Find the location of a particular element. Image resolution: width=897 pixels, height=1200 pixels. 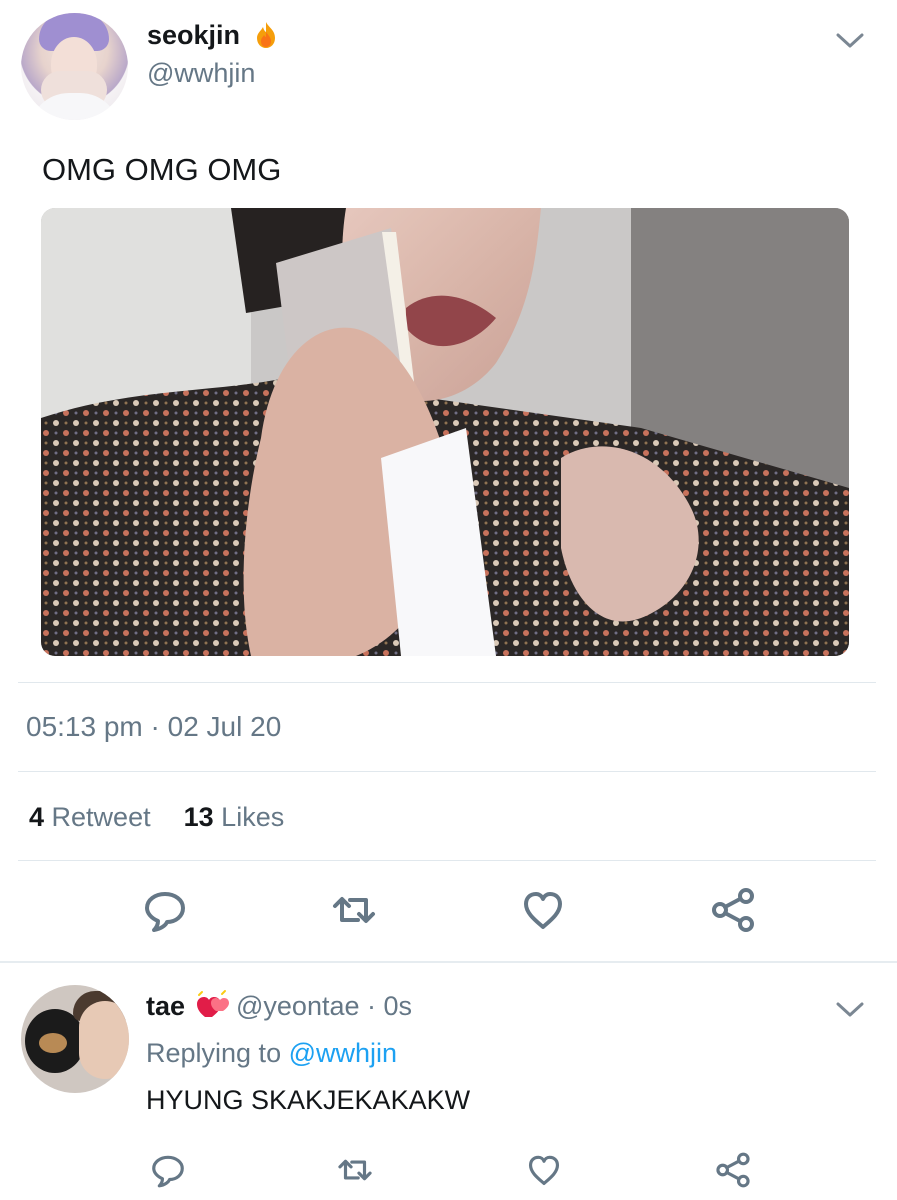

reply-text: HYUNG SKAKJEKAKAKW is located at coordinates (308, 1100).